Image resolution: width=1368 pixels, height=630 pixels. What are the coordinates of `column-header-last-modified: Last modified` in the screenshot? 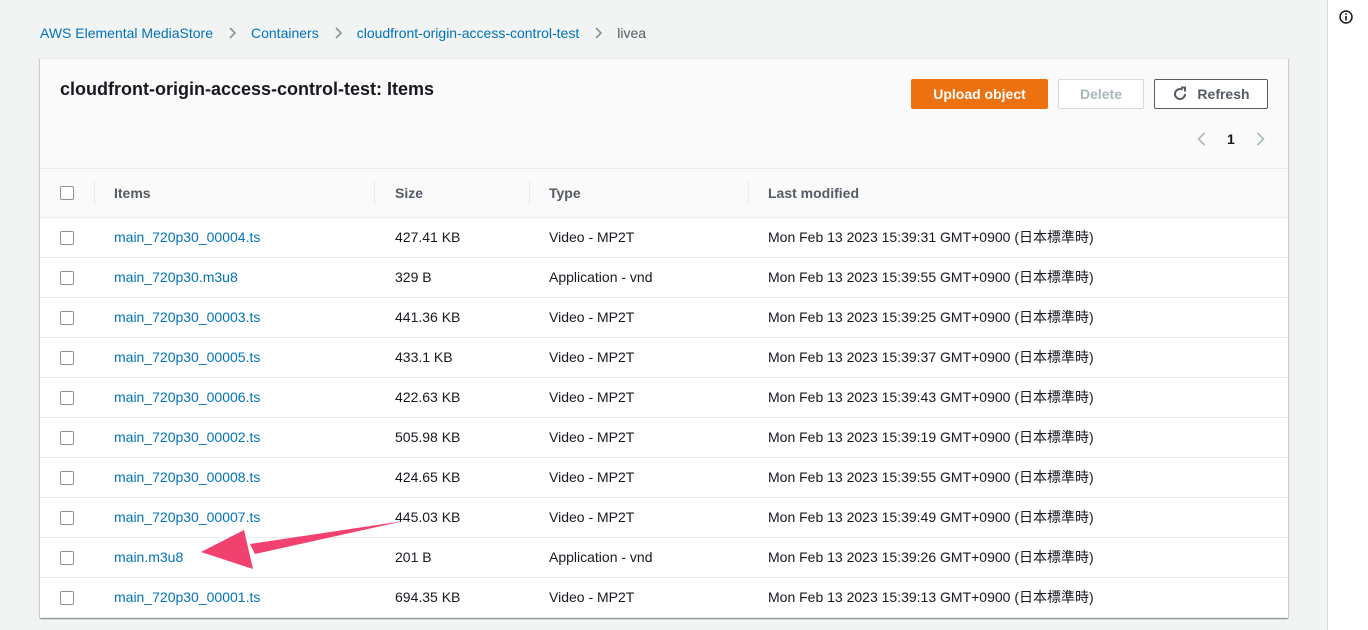 It's located at (813, 193).